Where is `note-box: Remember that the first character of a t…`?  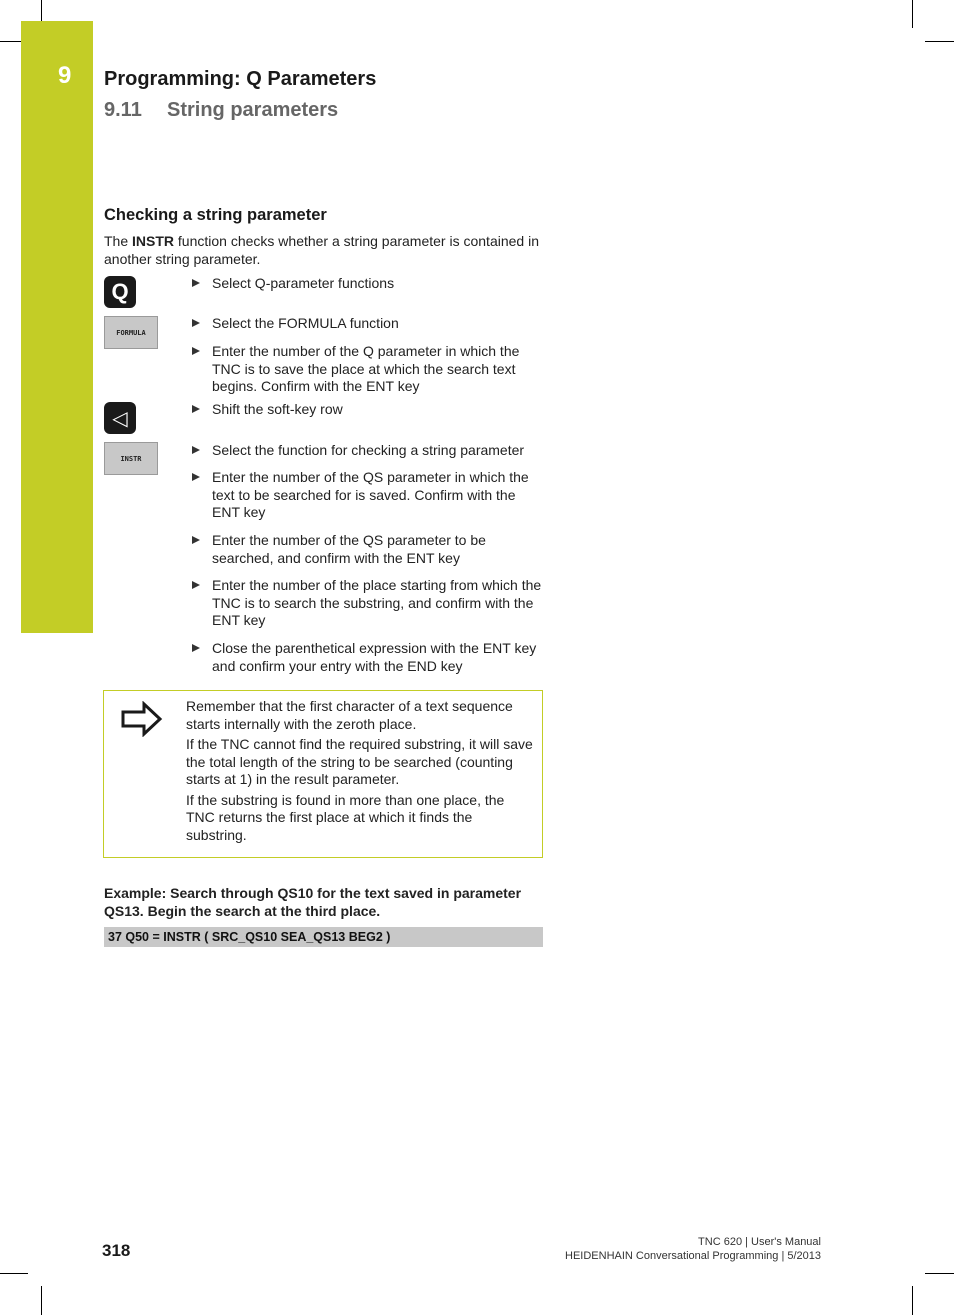 note-box: Remember that the first character of a t… is located at coordinates (323, 774).